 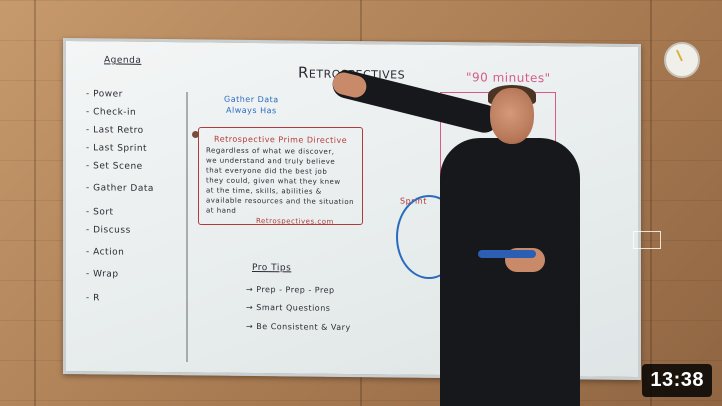 What do you see at coordinates (679, 55) in the screenshot?
I see `clock-hand` at bounding box center [679, 55].